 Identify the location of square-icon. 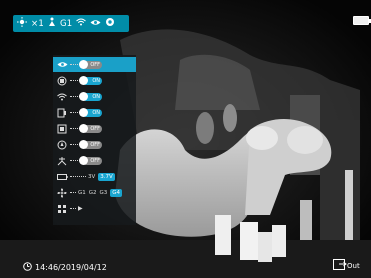
(62, 129).